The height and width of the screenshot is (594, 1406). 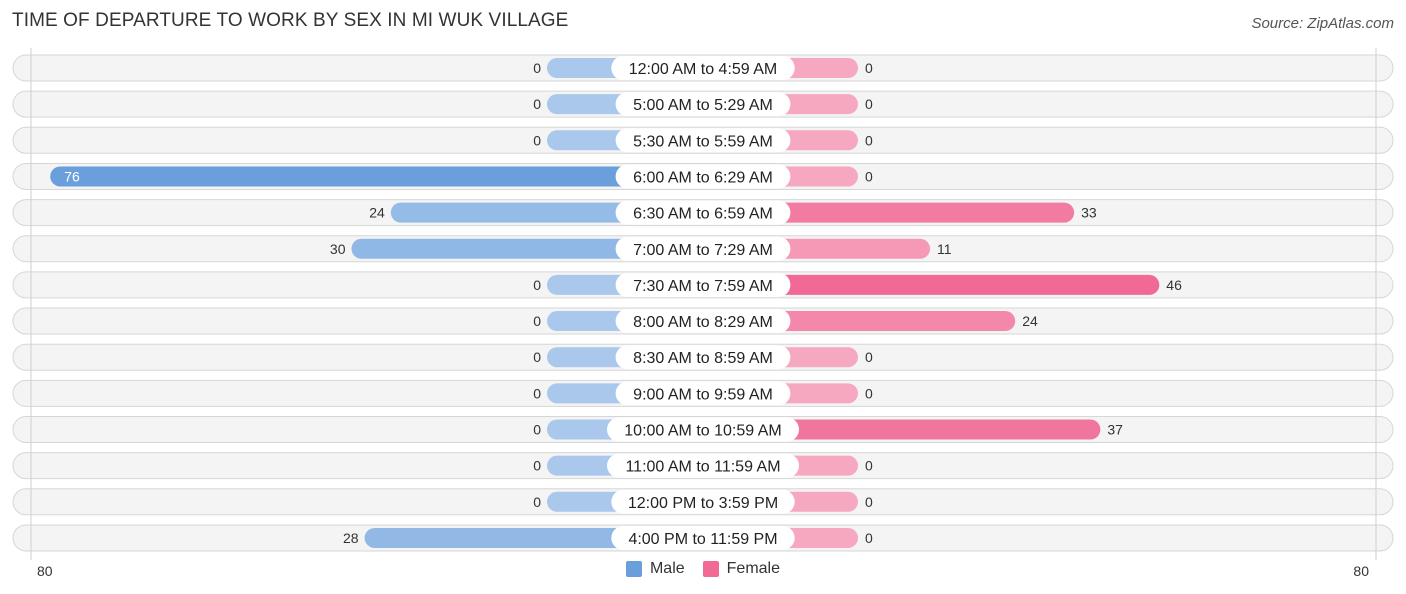 What do you see at coordinates (1115, 430) in the screenshot?
I see `female-value-label: 37` at bounding box center [1115, 430].